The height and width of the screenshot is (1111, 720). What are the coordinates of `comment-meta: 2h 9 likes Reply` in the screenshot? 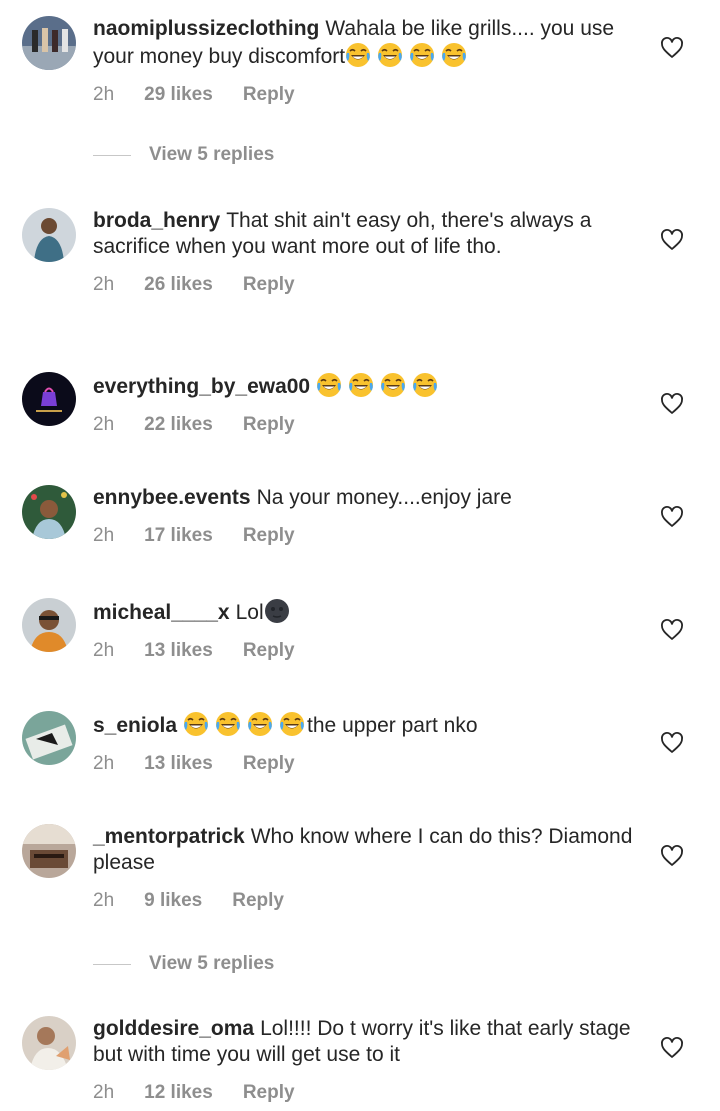 It's located at (368, 901).